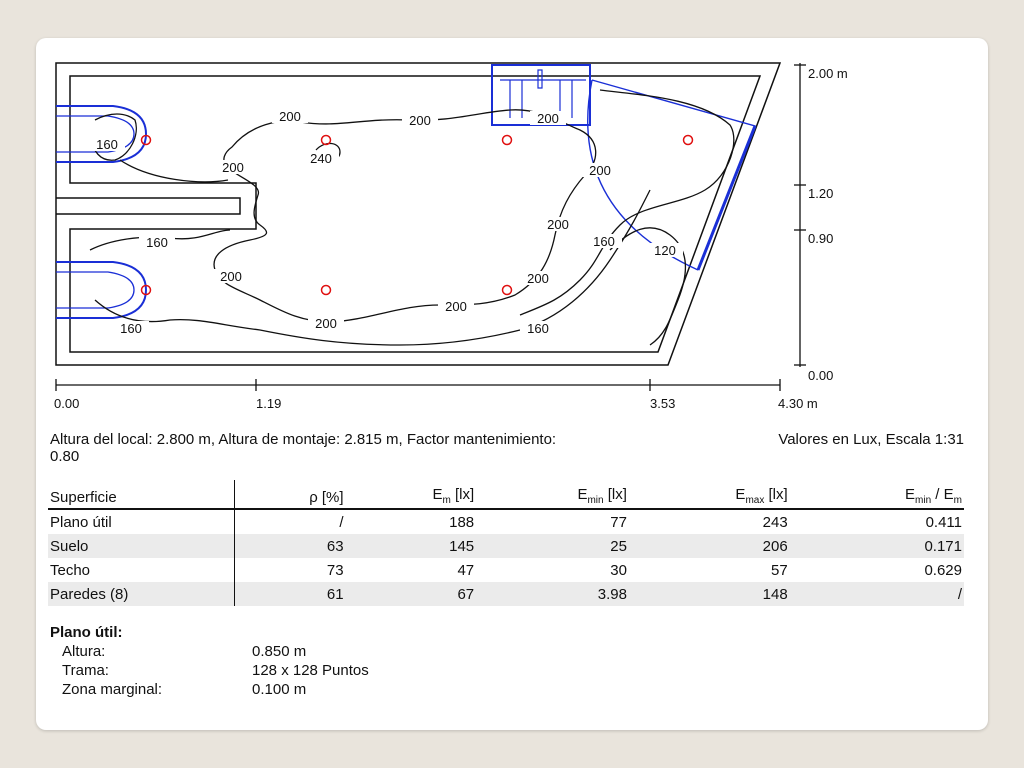  What do you see at coordinates (290, 495) in the screenshot?
I see `col-rho: ρ [%]` at bounding box center [290, 495].